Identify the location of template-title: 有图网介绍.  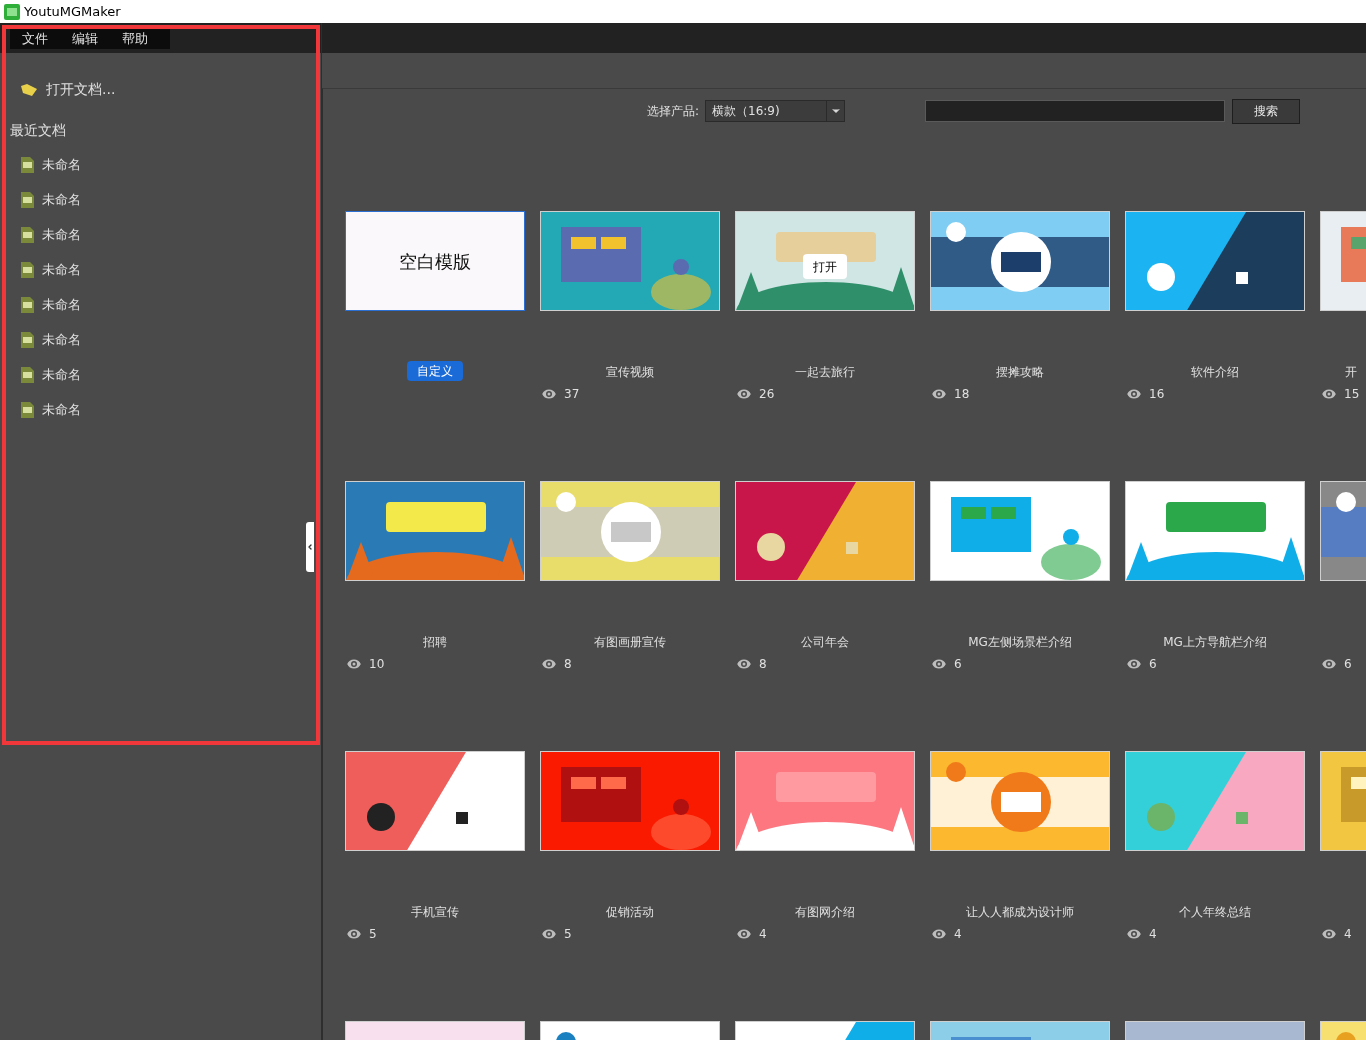
(825, 912).